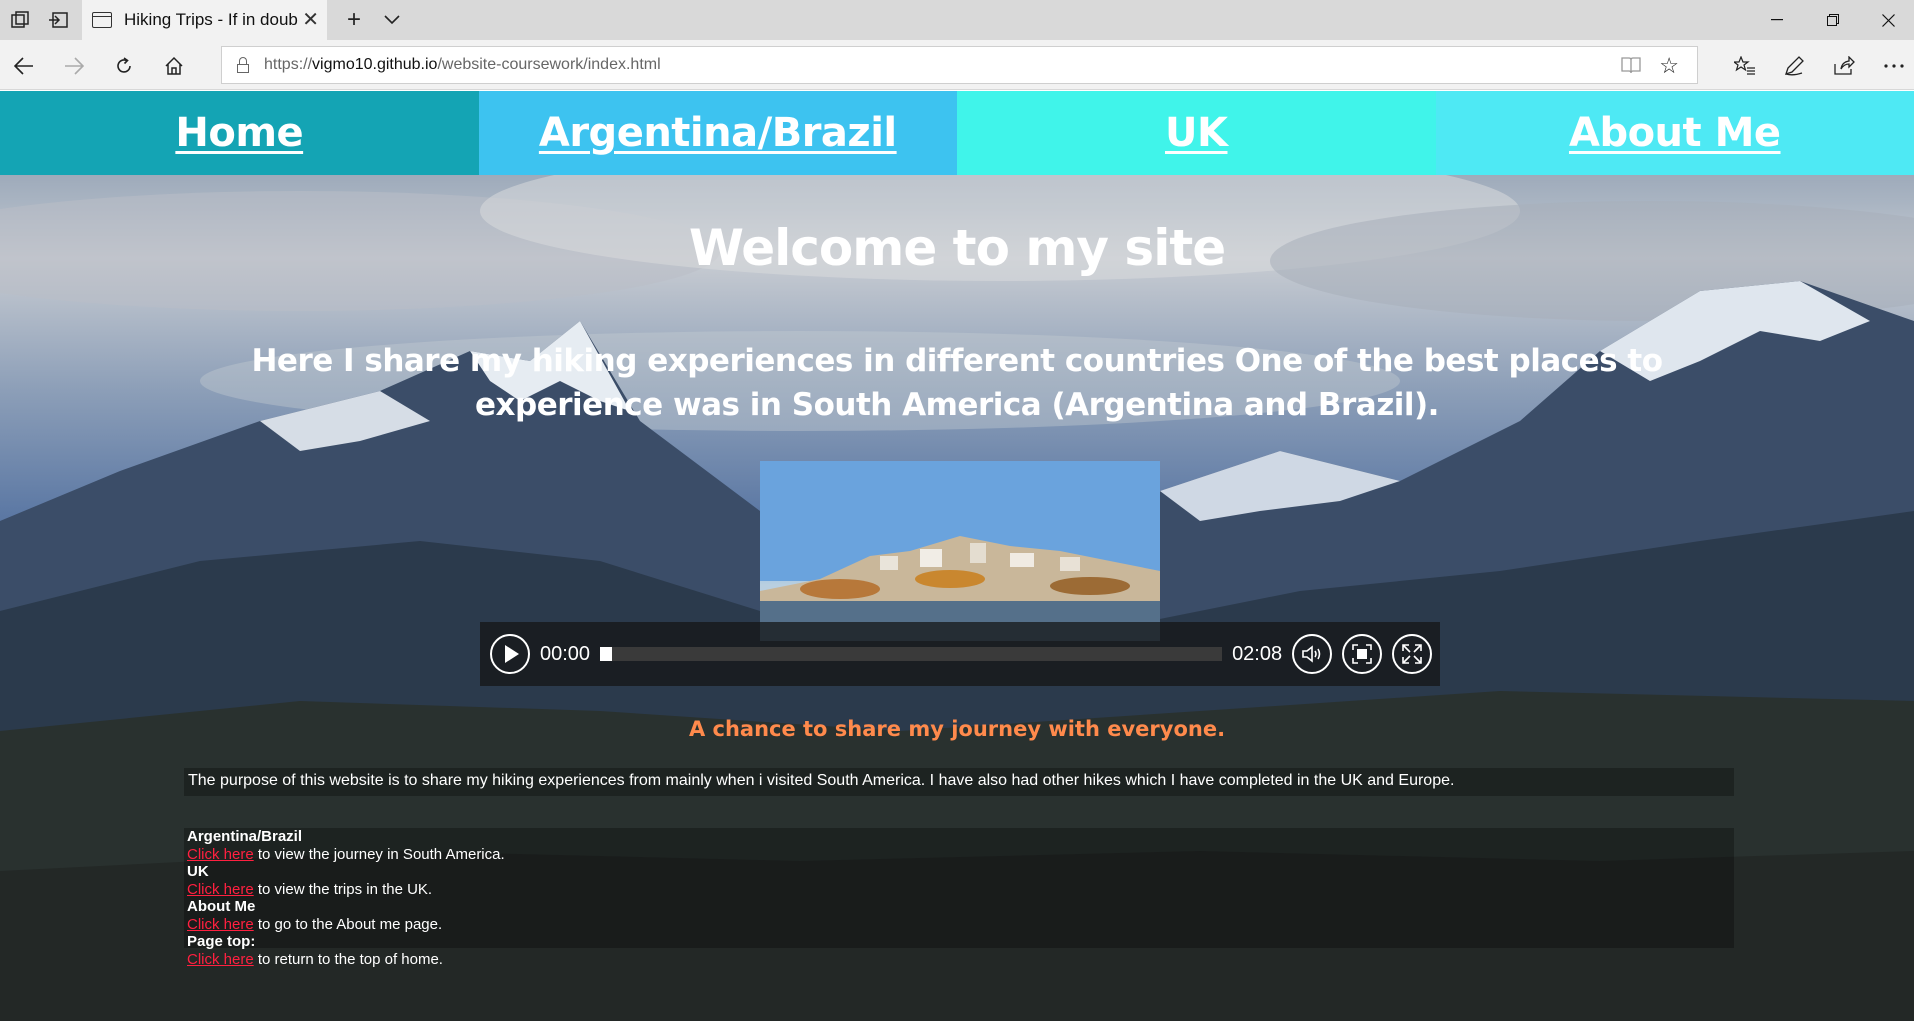 The width and height of the screenshot is (1914, 1021). I want to click on video-progress-thumb, so click(606, 654).